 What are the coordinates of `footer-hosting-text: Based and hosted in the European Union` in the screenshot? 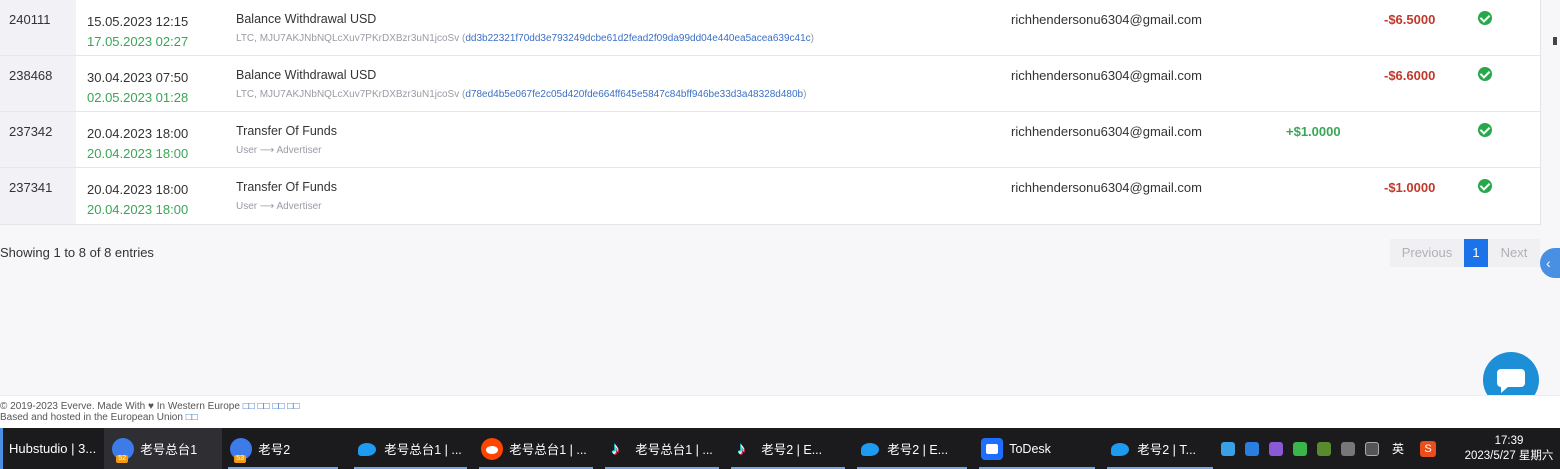 It's located at (91, 417).